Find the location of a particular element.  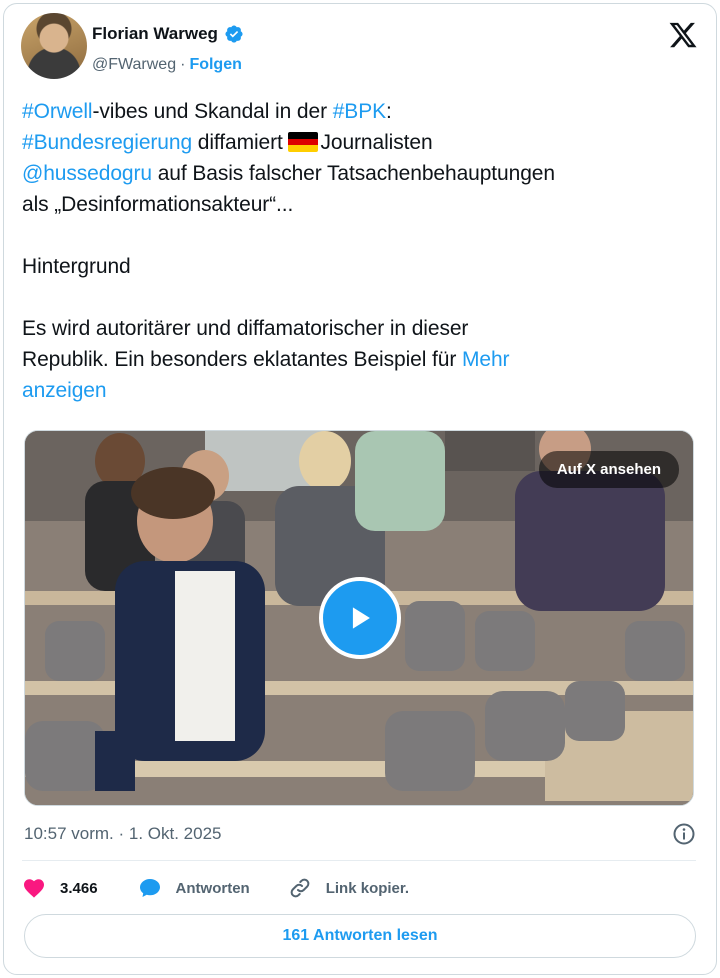

tweet-text-segment: auf Basis falscher Tatsachenbehauptungen is located at coordinates (353, 173).